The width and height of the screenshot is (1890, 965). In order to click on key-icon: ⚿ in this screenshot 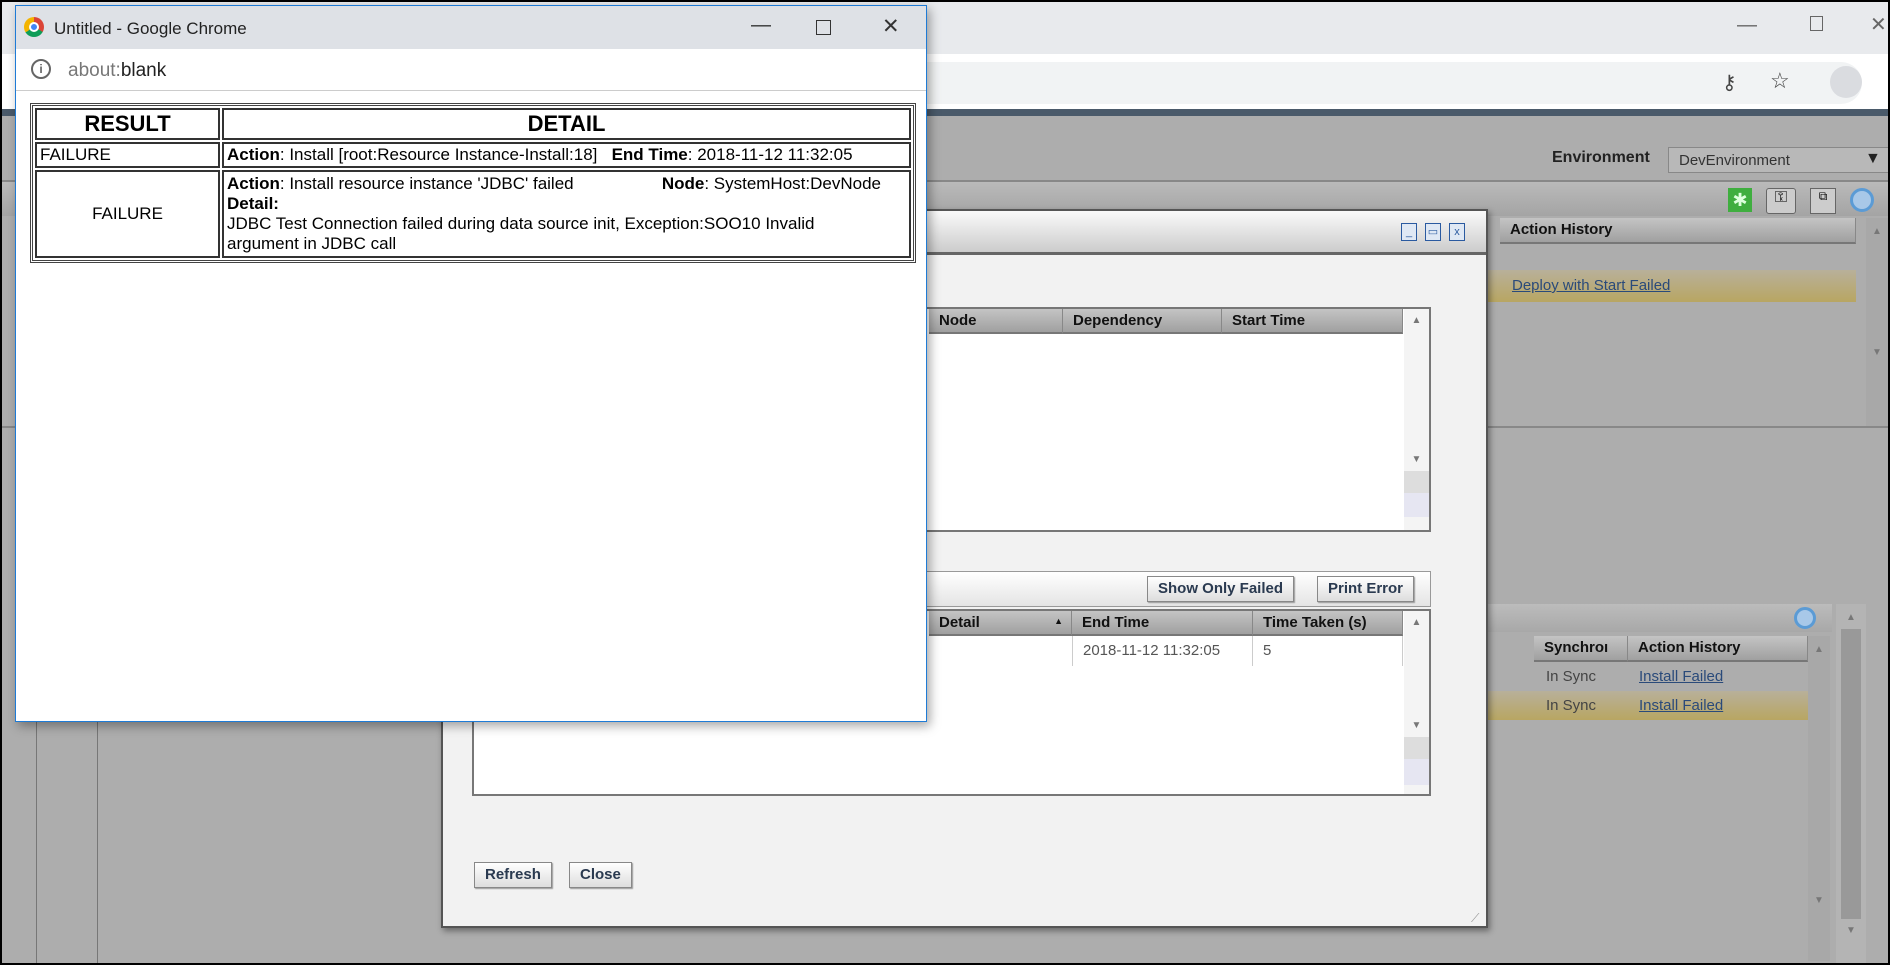, I will do `click(1781, 201)`.